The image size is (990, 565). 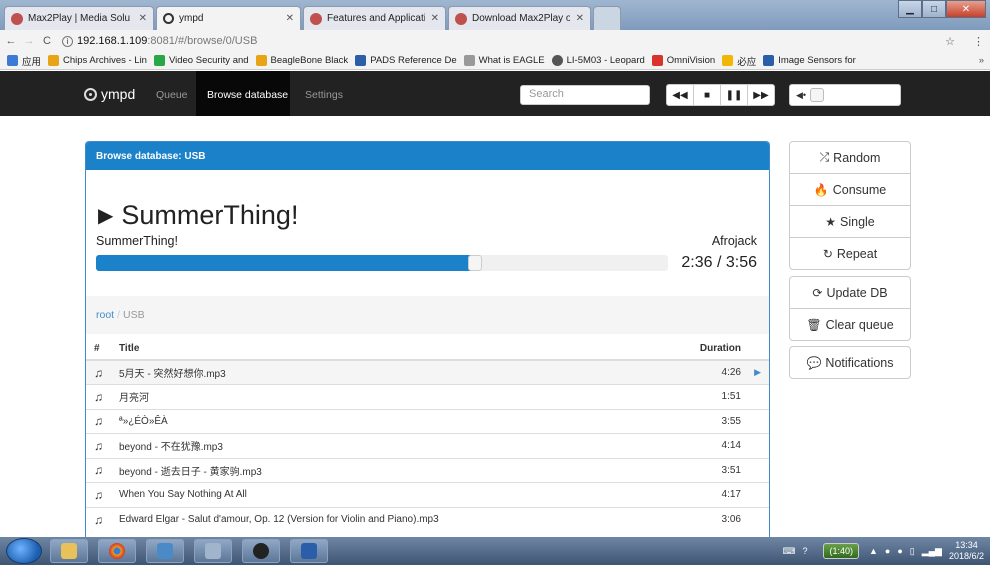 I want to click on system-clock: 13:34 2018/6/2, so click(x=966, y=551).